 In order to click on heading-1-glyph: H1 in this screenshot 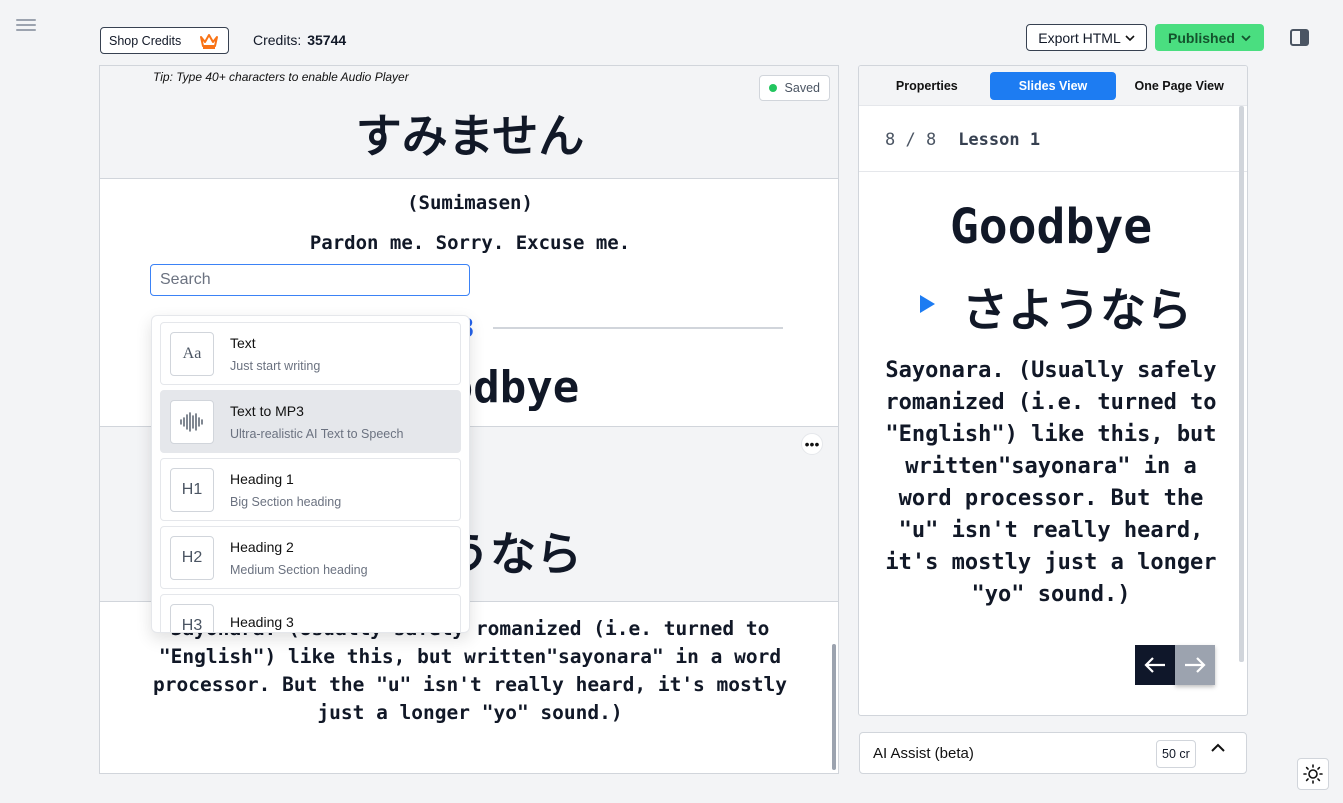, I will do `click(192, 489)`.